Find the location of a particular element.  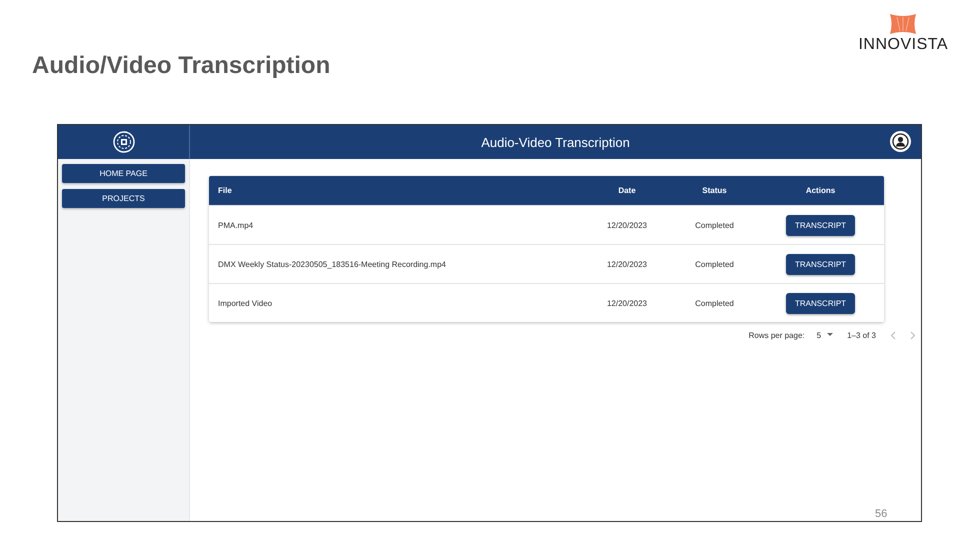

logo-icon is located at coordinates (903, 24).